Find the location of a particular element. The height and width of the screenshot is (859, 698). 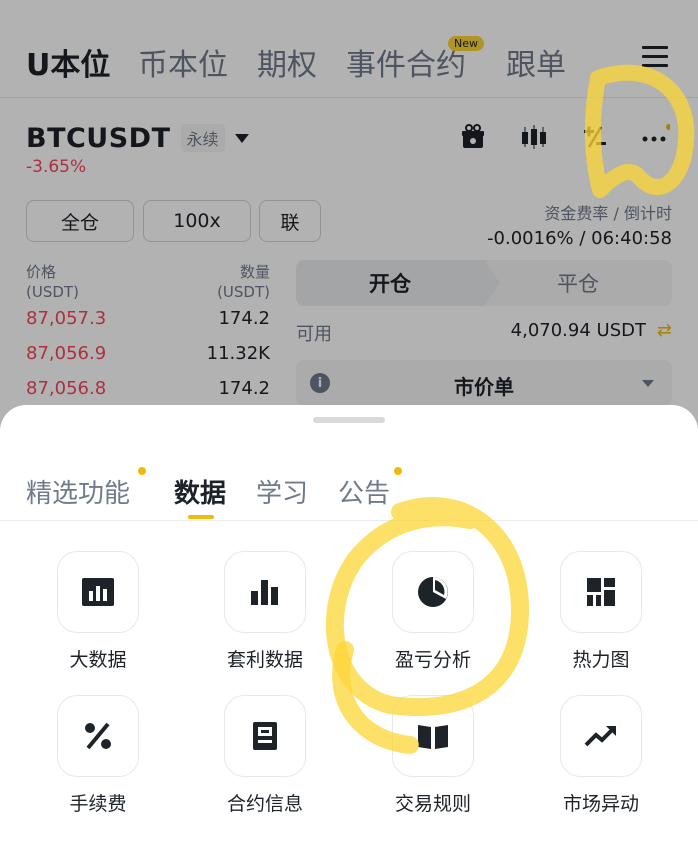

feature-pnl-analysis: 盈亏分析 is located at coordinates (433, 611).